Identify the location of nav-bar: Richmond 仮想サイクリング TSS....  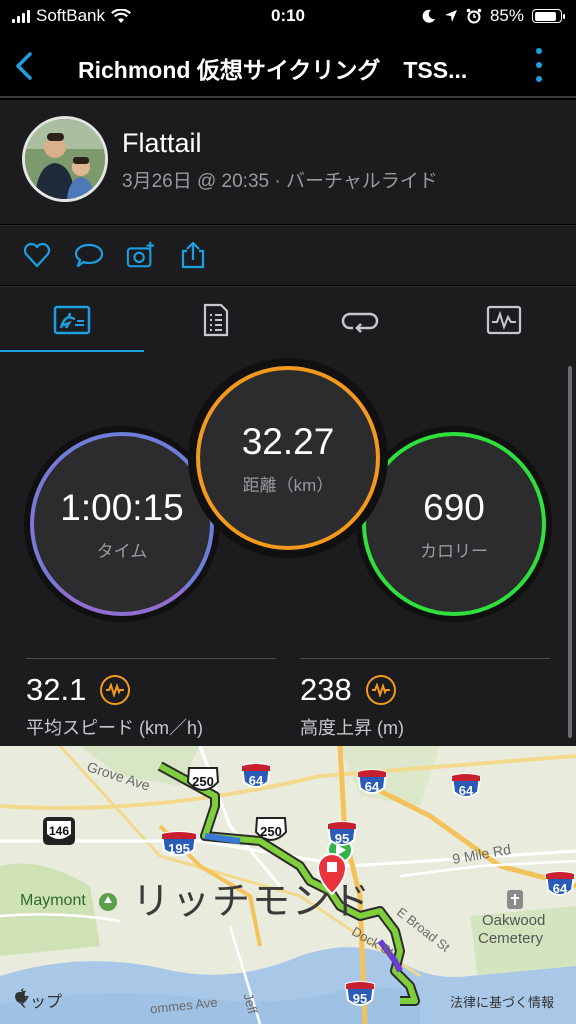
(288, 66).